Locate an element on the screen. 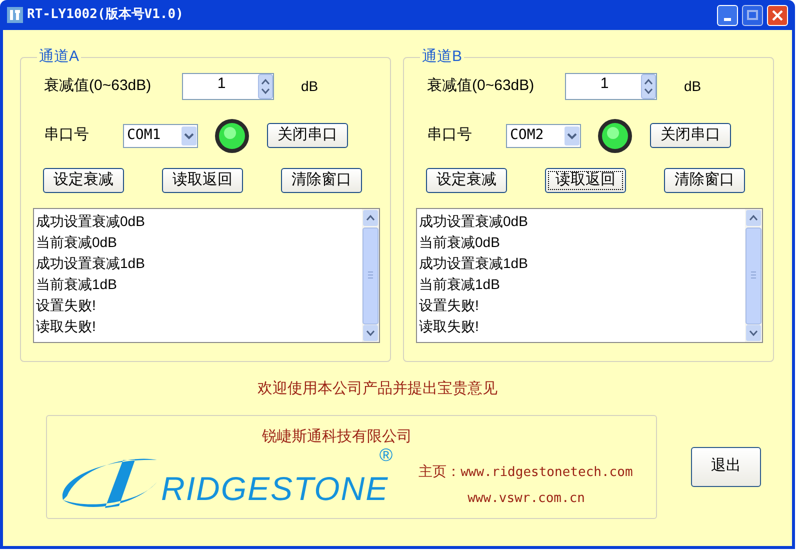 The height and width of the screenshot is (551, 803). logo-text: RIDGESTONE is located at coordinates (275, 488).